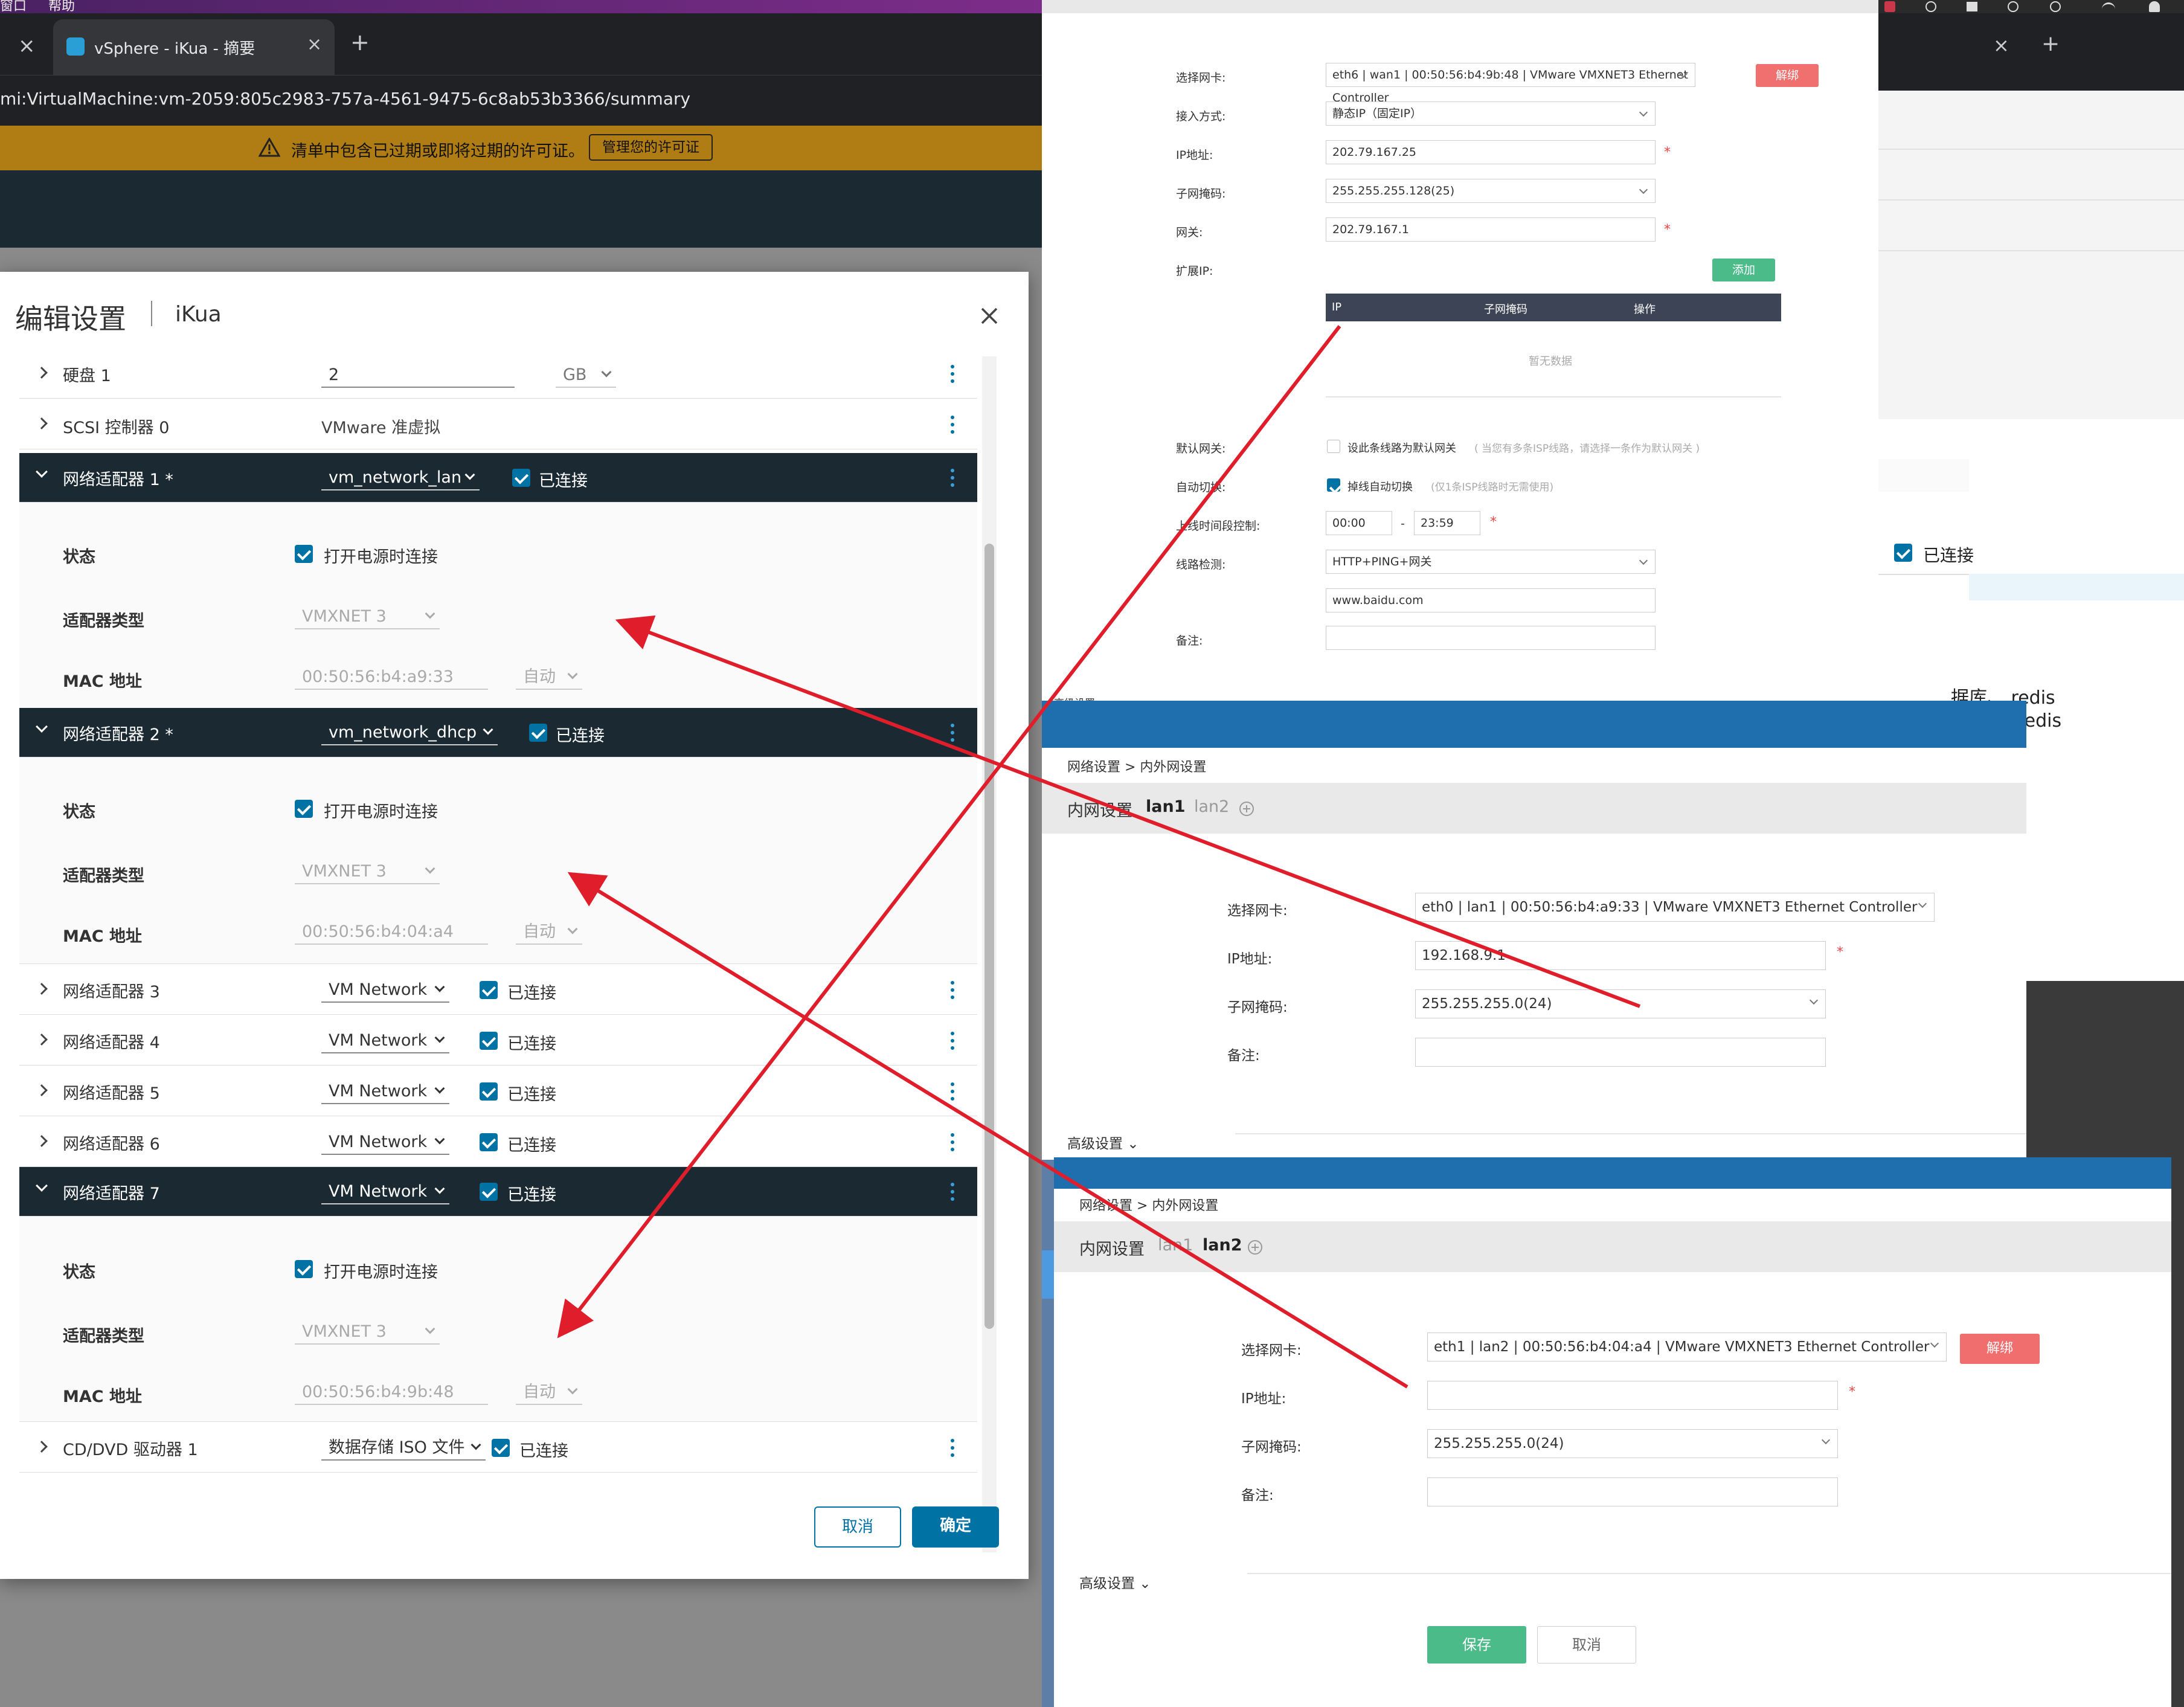  Describe the element at coordinates (1491, 562) in the screenshot. I see `line-detect-select: HTTP+PING+网关` at that location.